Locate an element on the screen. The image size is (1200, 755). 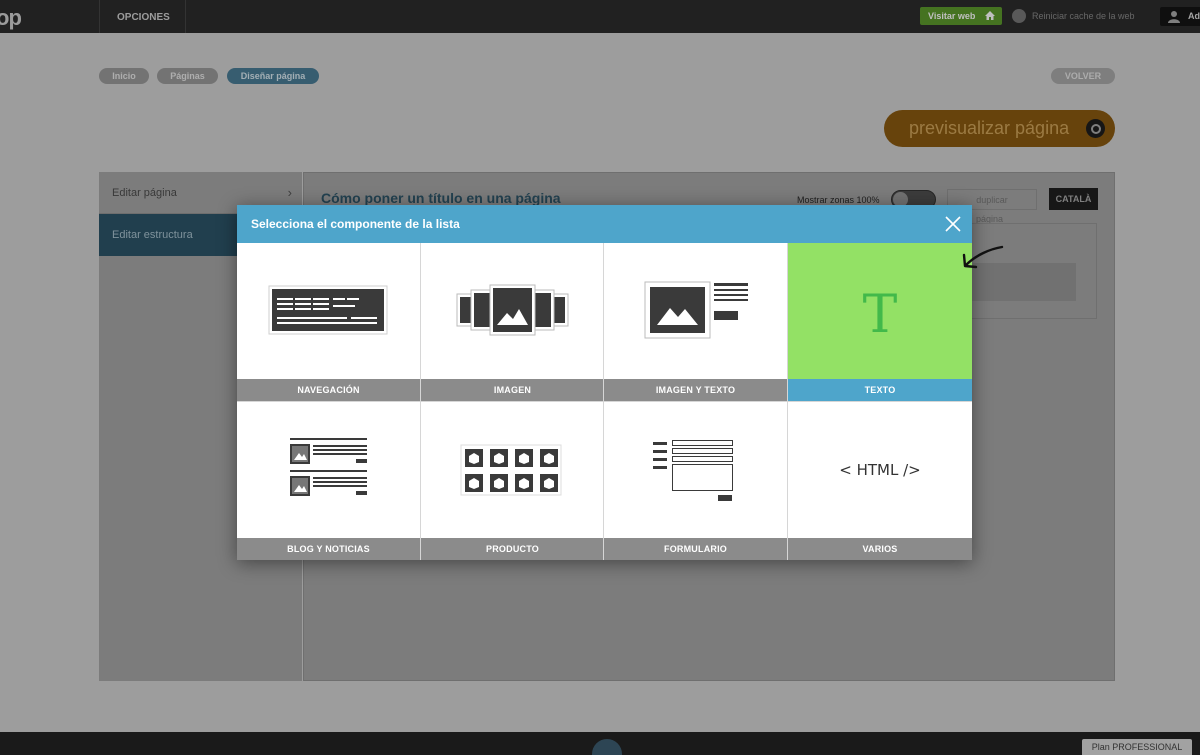
component-texto: T TEXTO is located at coordinates (880, 322).